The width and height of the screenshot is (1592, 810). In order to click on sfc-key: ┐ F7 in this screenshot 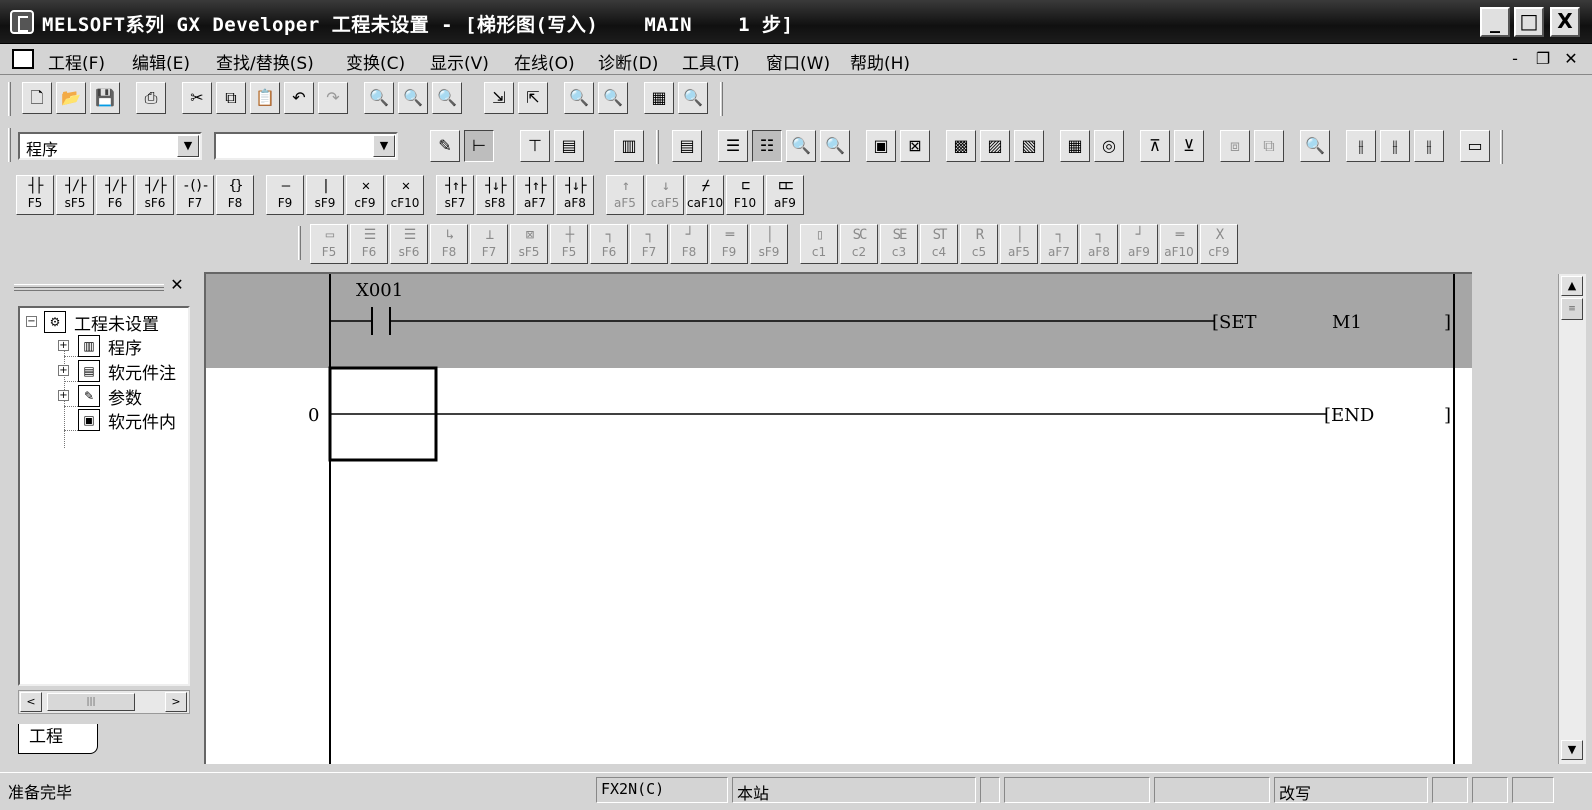, I will do `click(649, 244)`.